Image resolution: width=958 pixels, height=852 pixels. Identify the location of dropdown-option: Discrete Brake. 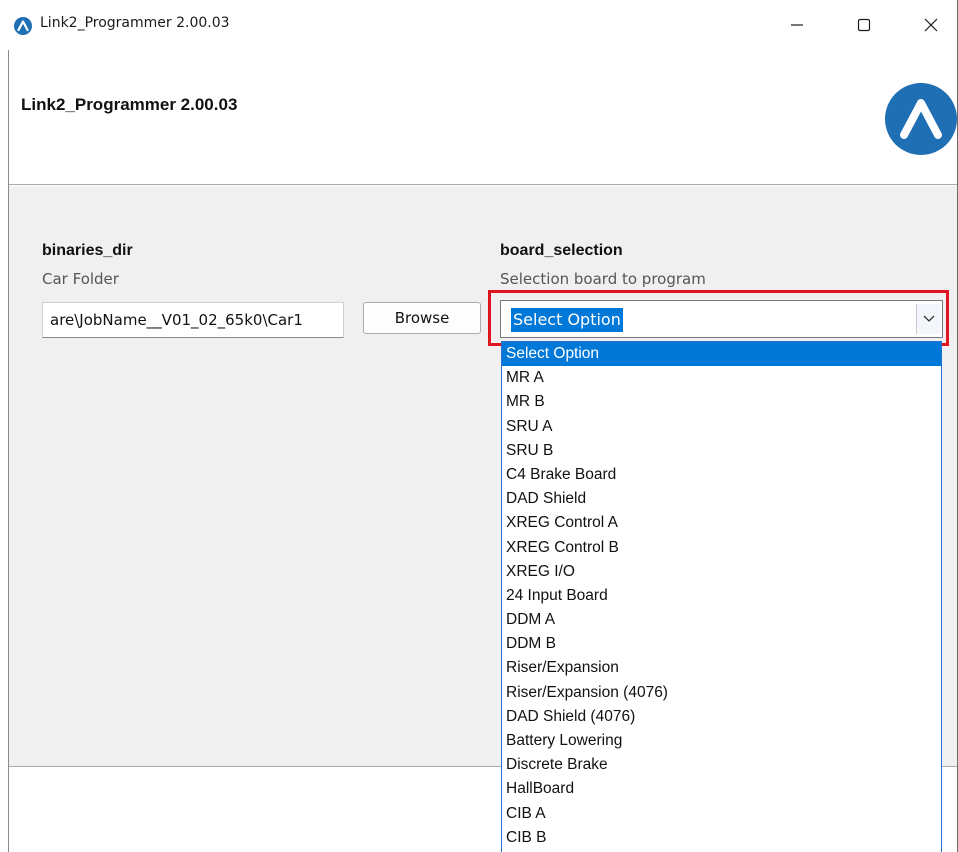
(721, 765).